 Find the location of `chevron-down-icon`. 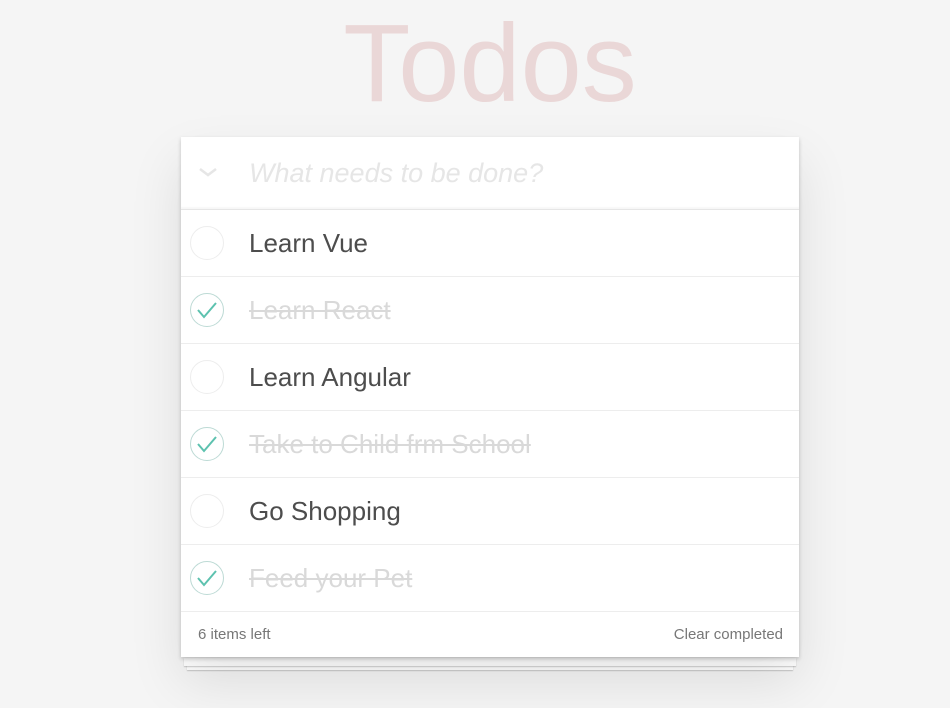

chevron-down-icon is located at coordinates (208, 172).